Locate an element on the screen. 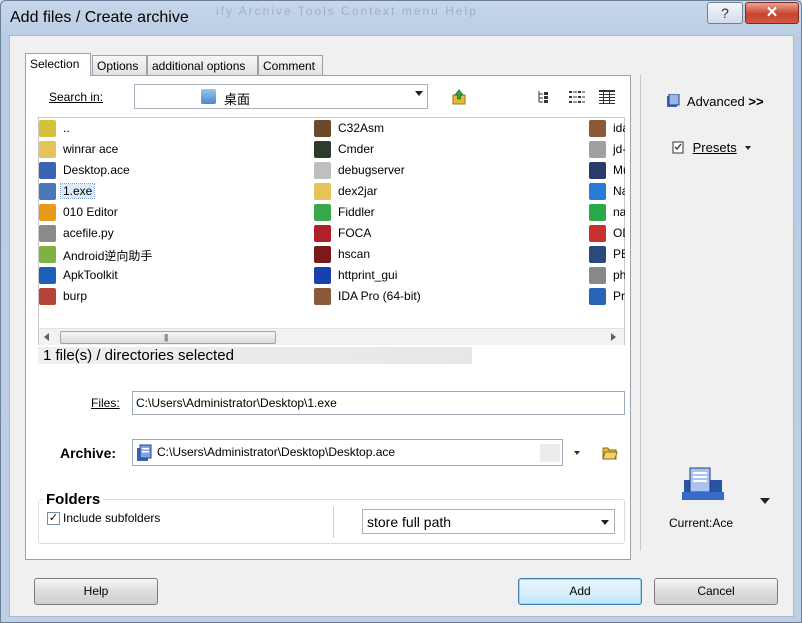  file-list-item: httprint_gui is located at coordinates (439, 276).